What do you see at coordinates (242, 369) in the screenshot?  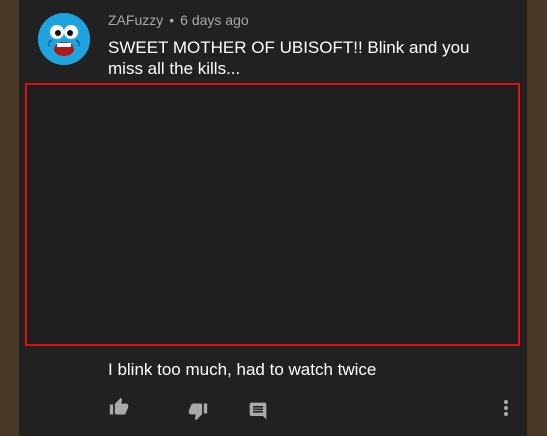 I see `reply-text: I blink too much, had to watch twice` at bounding box center [242, 369].